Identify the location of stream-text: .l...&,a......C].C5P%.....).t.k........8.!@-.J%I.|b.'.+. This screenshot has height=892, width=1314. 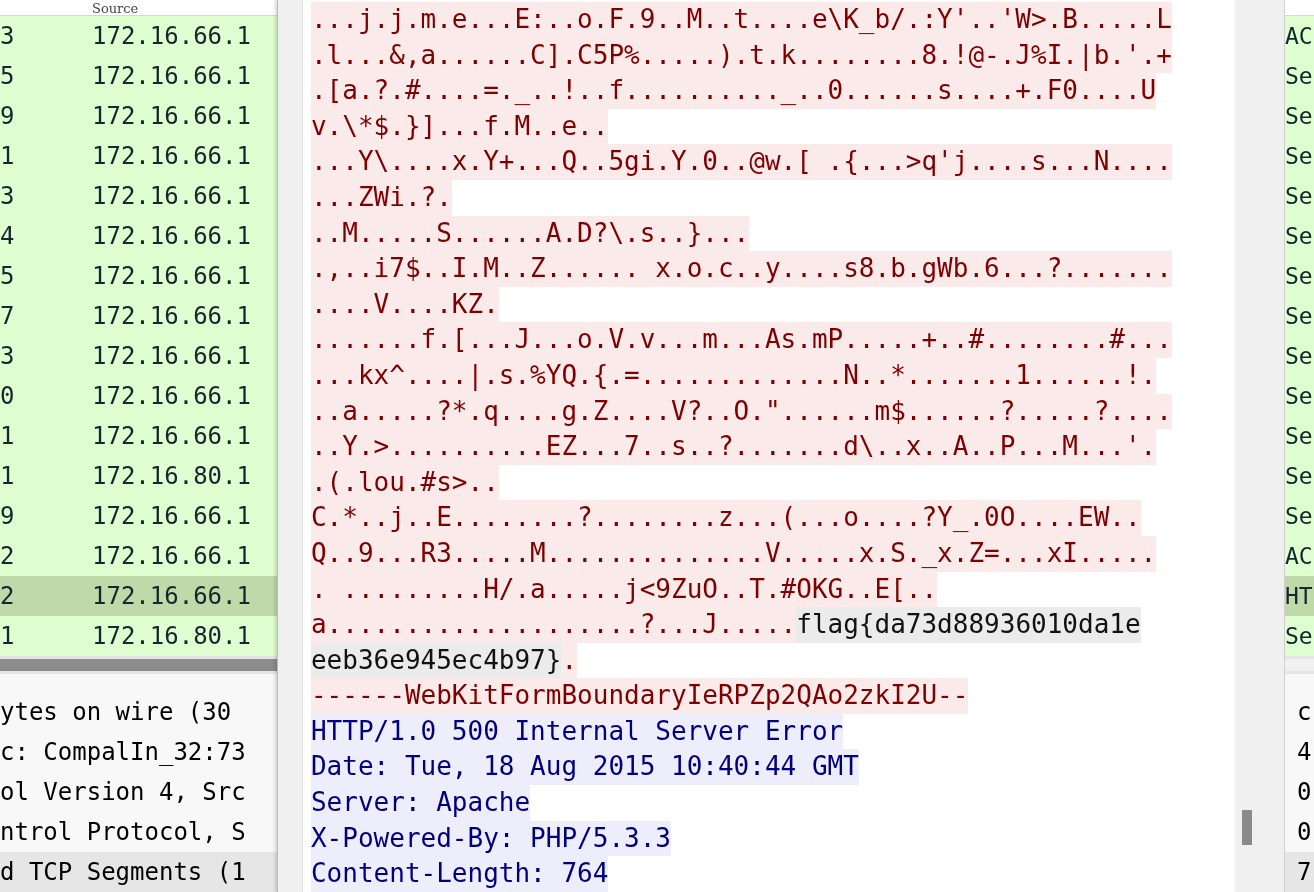
(741, 55).